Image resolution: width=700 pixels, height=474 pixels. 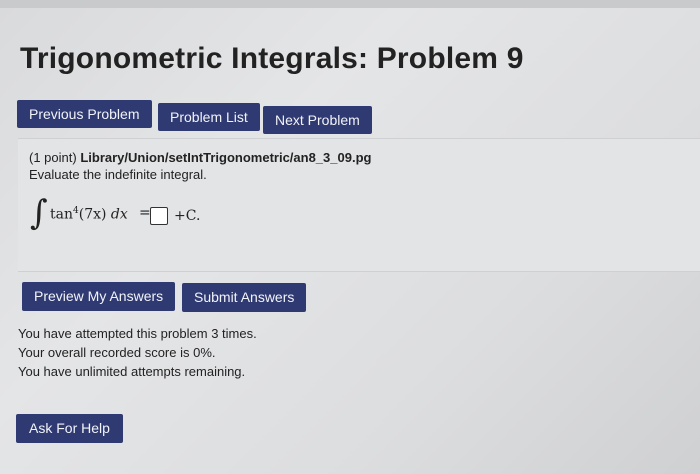 What do you see at coordinates (99, 296) in the screenshot?
I see `preview-answers-button: Preview My Answers` at bounding box center [99, 296].